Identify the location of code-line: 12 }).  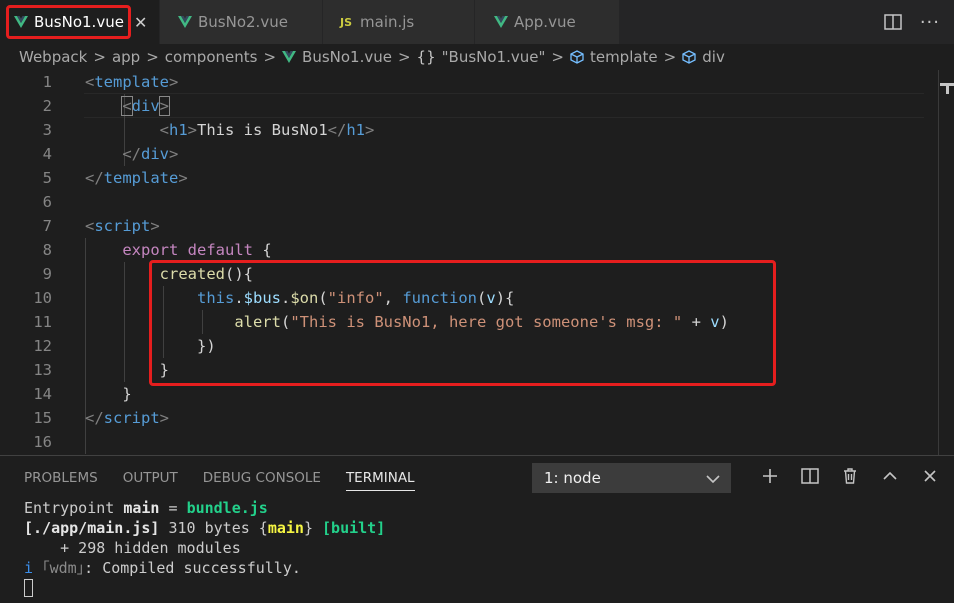
(470, 346).